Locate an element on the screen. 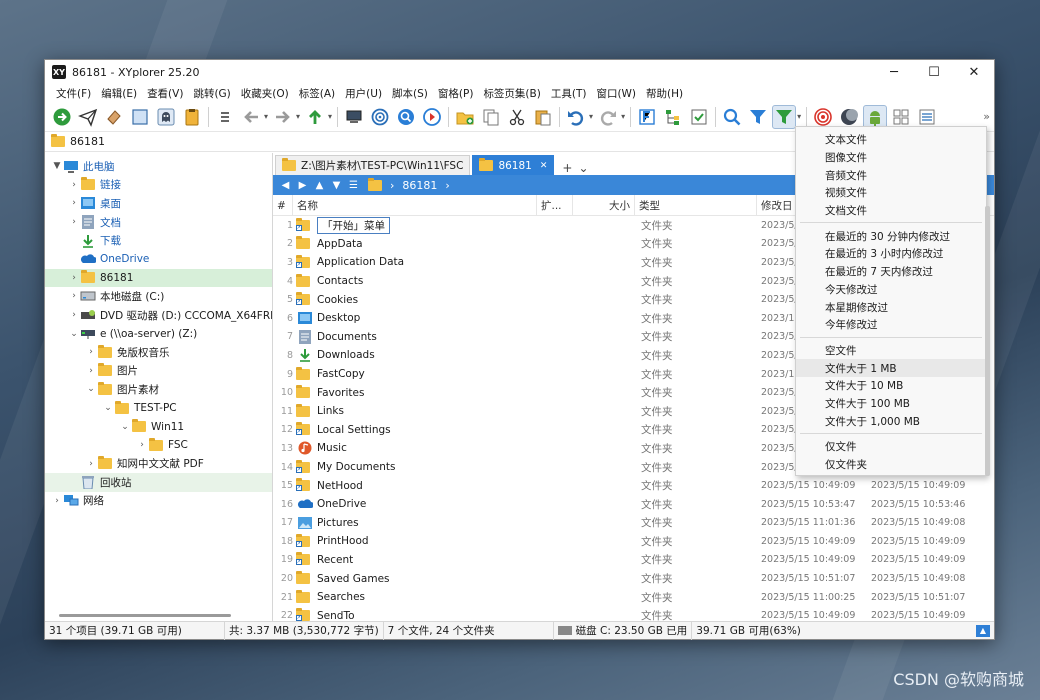 This screenshot has height=700, width=1040. find-icon is located at coordinates (406, 117).